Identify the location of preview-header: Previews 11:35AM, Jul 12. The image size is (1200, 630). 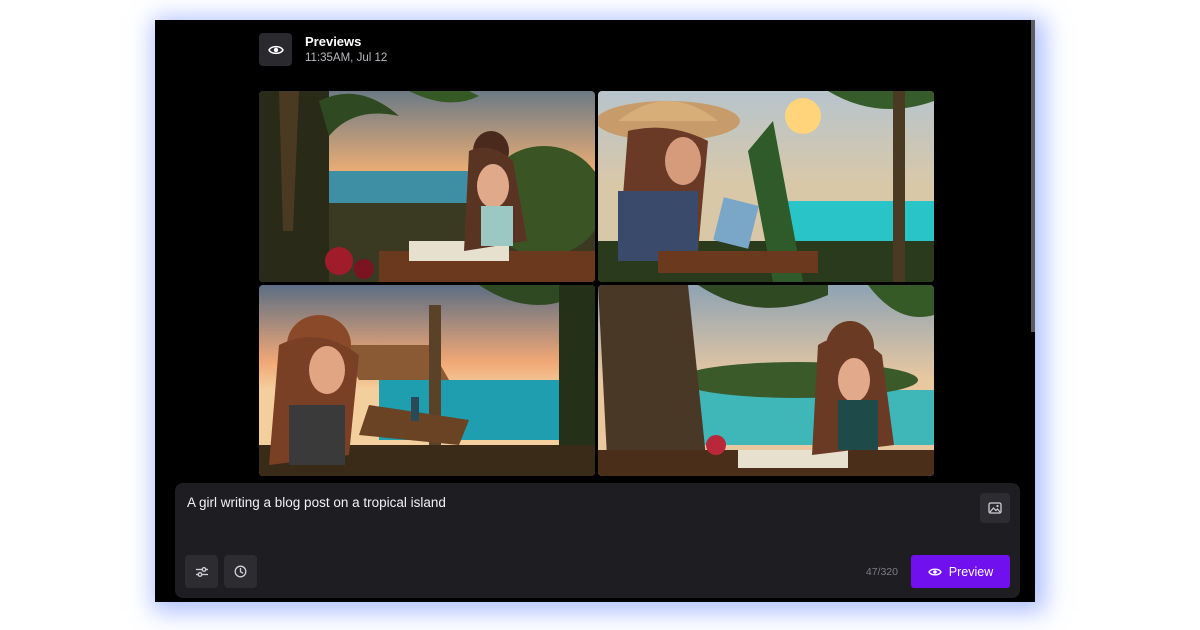
(323, 49).